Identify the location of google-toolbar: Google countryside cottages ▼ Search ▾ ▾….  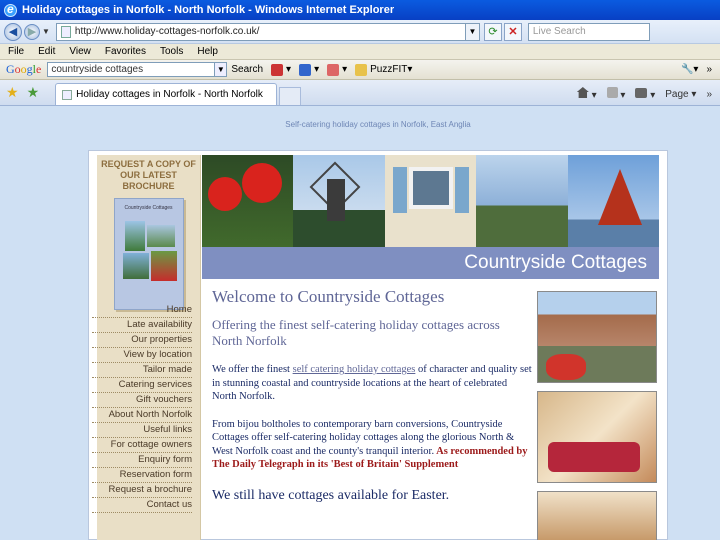
(360, 70).